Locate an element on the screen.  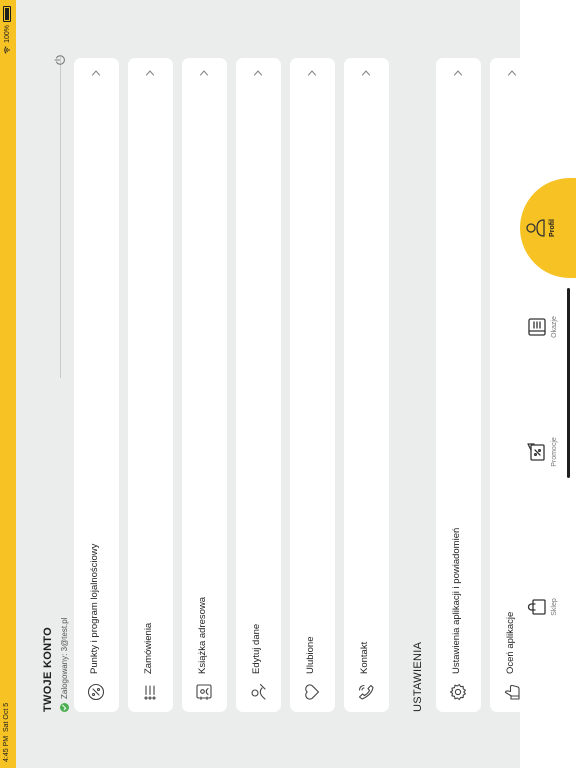
status-right: 100% is located at coordinates (7, 30).